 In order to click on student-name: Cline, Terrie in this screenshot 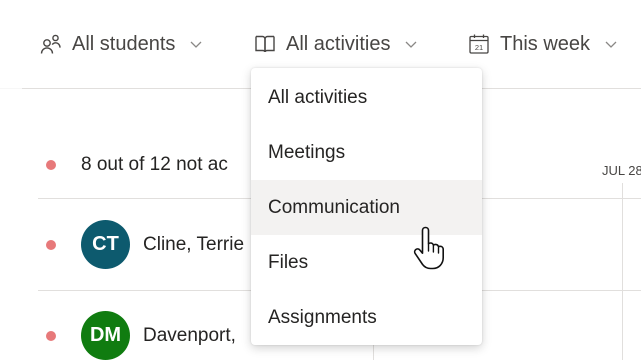, I will do `click(194, 244)`.